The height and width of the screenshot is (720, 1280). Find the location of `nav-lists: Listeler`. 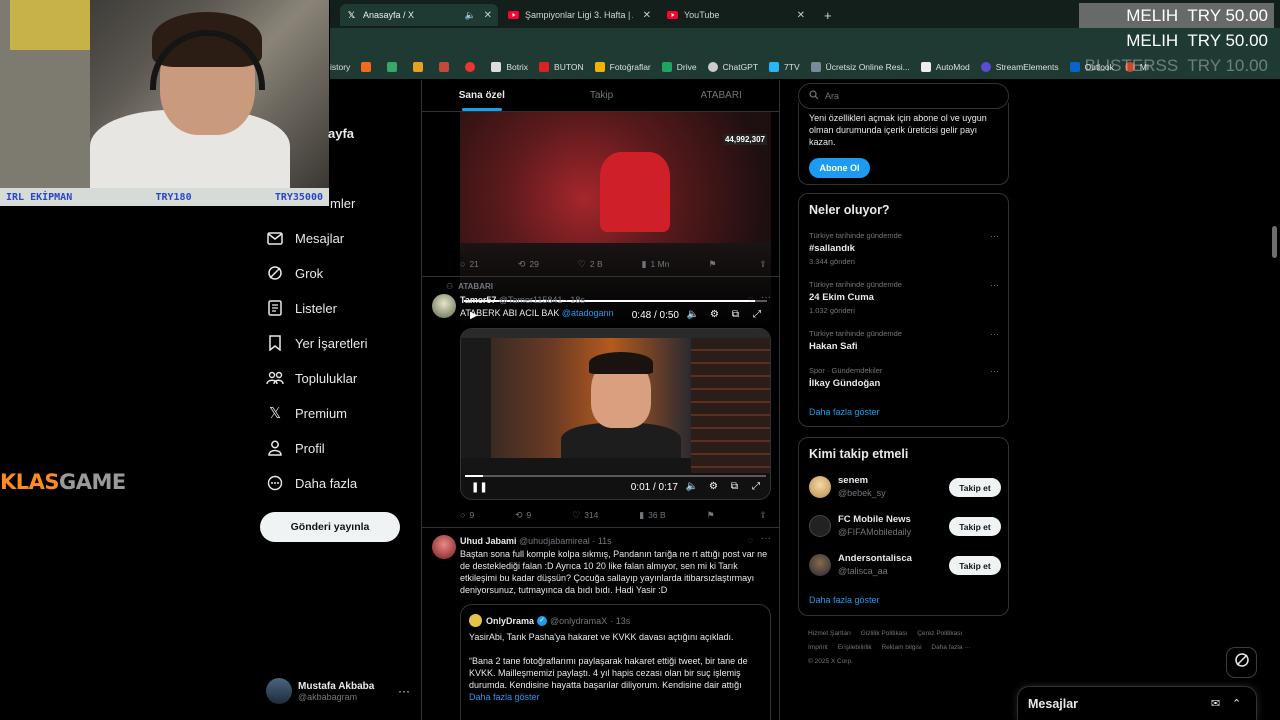

nav-lists: Listeler is located at coordinates (301, 308).